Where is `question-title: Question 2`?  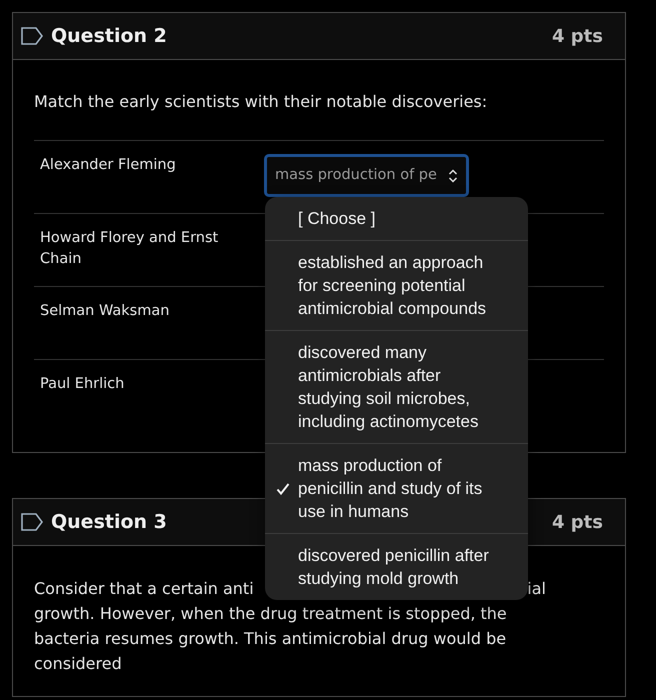
question-title: Question 2 is located at coordinates (109, 36).